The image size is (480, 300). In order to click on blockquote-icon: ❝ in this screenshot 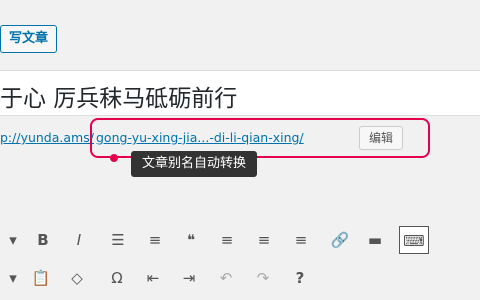, I will do `click(191, 240)`.